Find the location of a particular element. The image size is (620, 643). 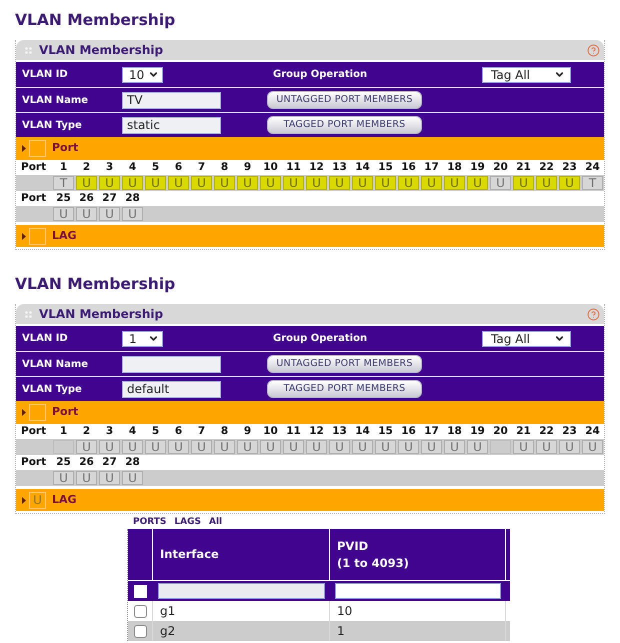

port-number: 12 is located at coordinates (316, 431).